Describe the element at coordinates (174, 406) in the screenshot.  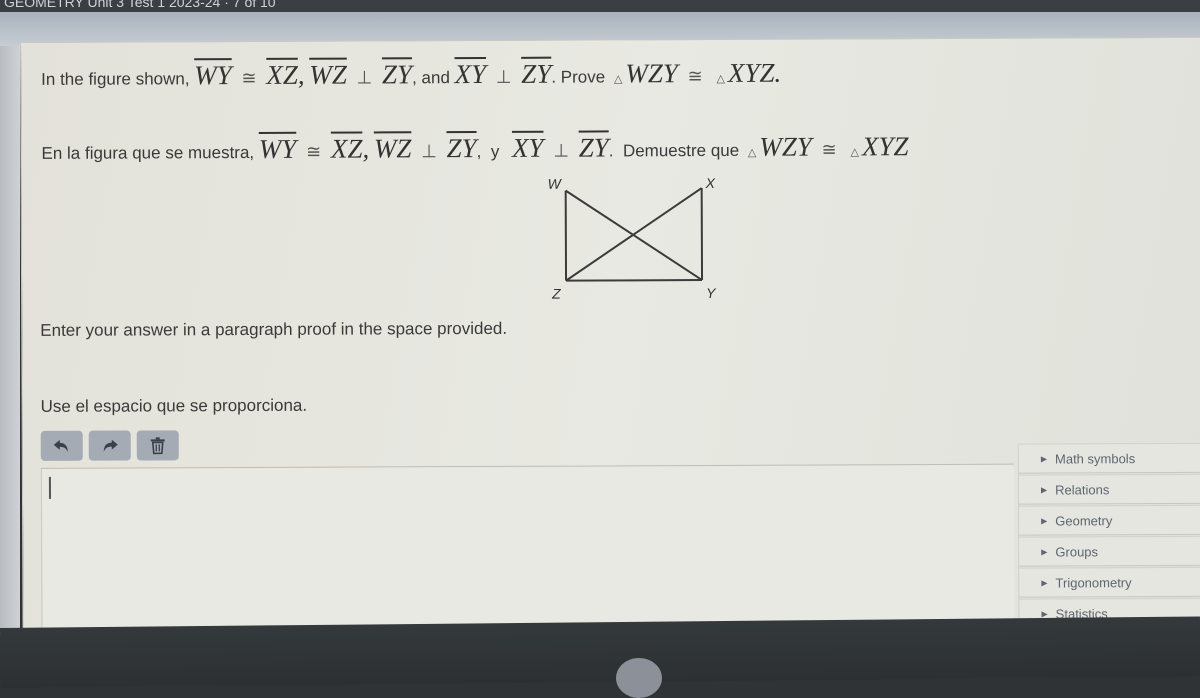
I see `instructions-spanish: Use el espacio que se proporciona.` at that location.